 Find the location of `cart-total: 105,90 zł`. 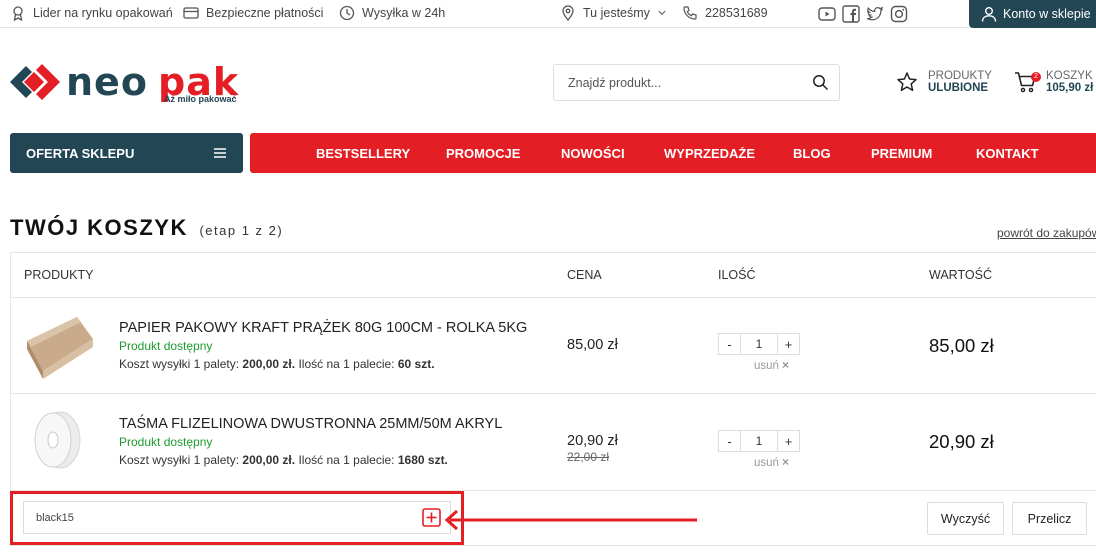

cart-total: 105,90 zł is located at coordinates (1070, 88).